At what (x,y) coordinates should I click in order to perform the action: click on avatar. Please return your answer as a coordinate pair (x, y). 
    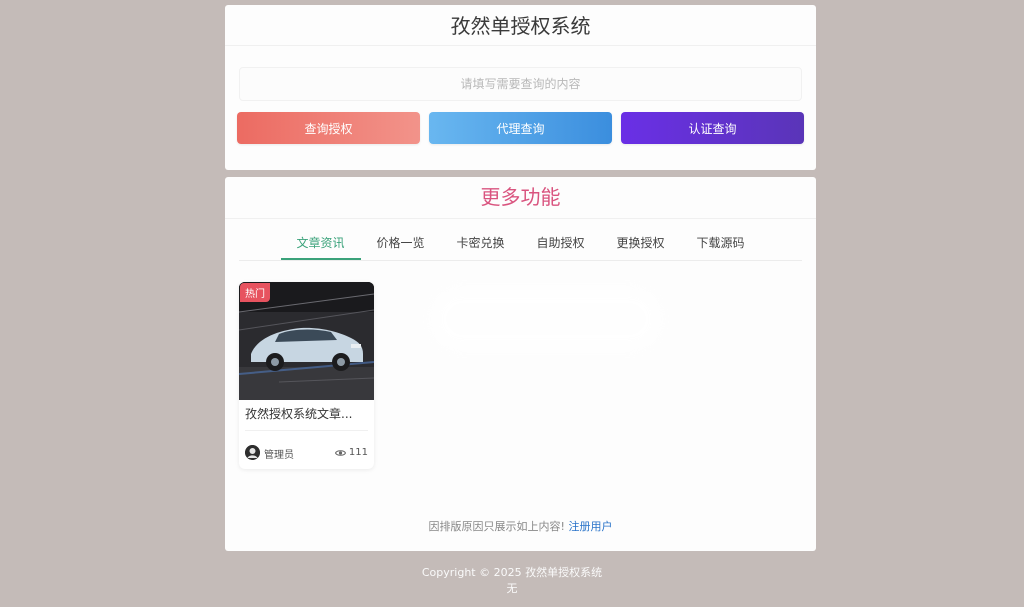
    Looking at the image, I should click on (252, 452).